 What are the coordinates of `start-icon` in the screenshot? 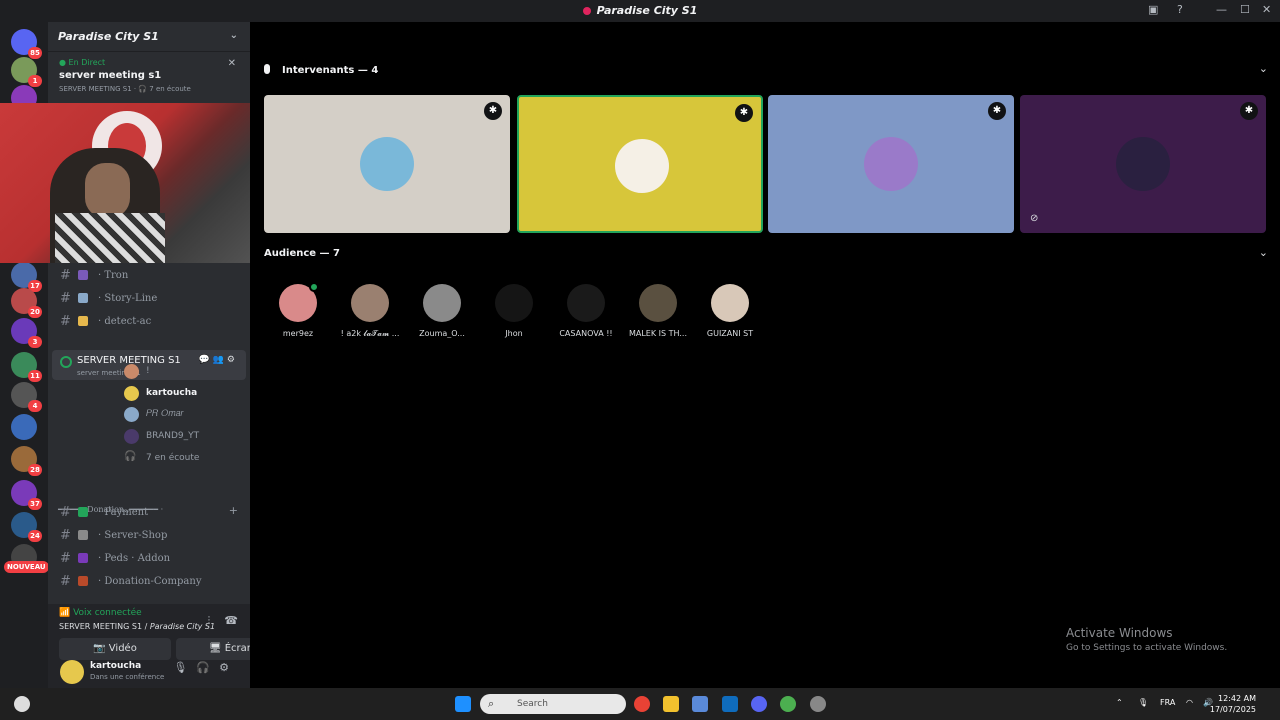 It's located at (463, 704).